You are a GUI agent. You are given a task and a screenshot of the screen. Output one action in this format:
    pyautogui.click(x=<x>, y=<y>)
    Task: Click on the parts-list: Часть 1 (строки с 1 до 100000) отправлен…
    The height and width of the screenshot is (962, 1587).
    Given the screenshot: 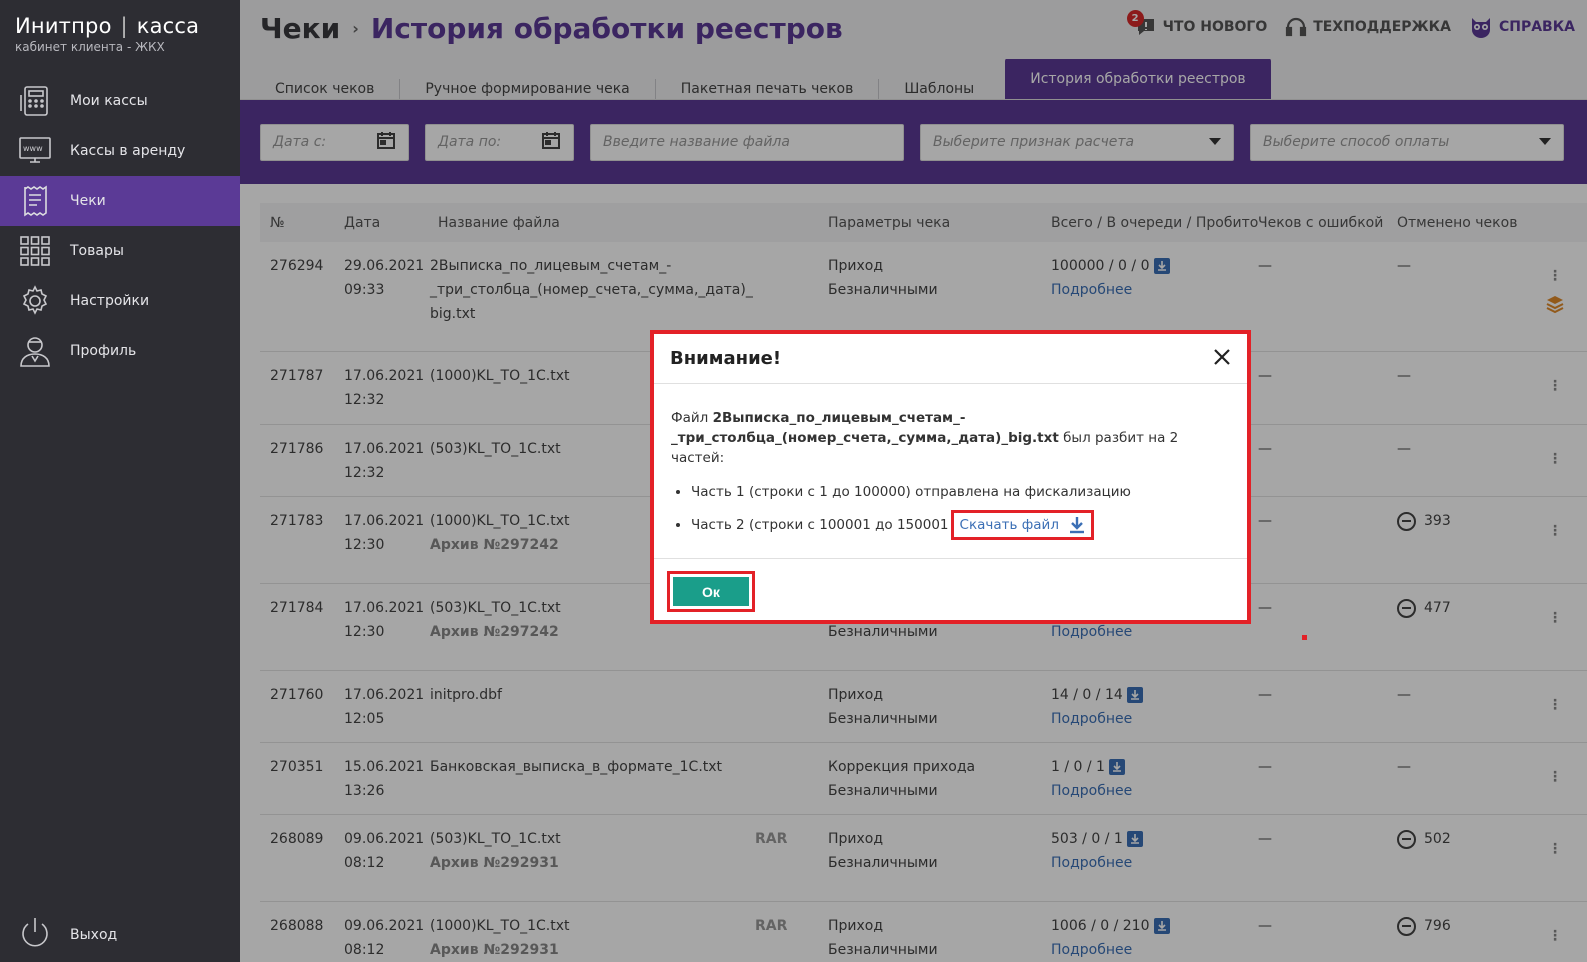 What is the action you would take?
    pyautogui.click(x=950, y=511)
    